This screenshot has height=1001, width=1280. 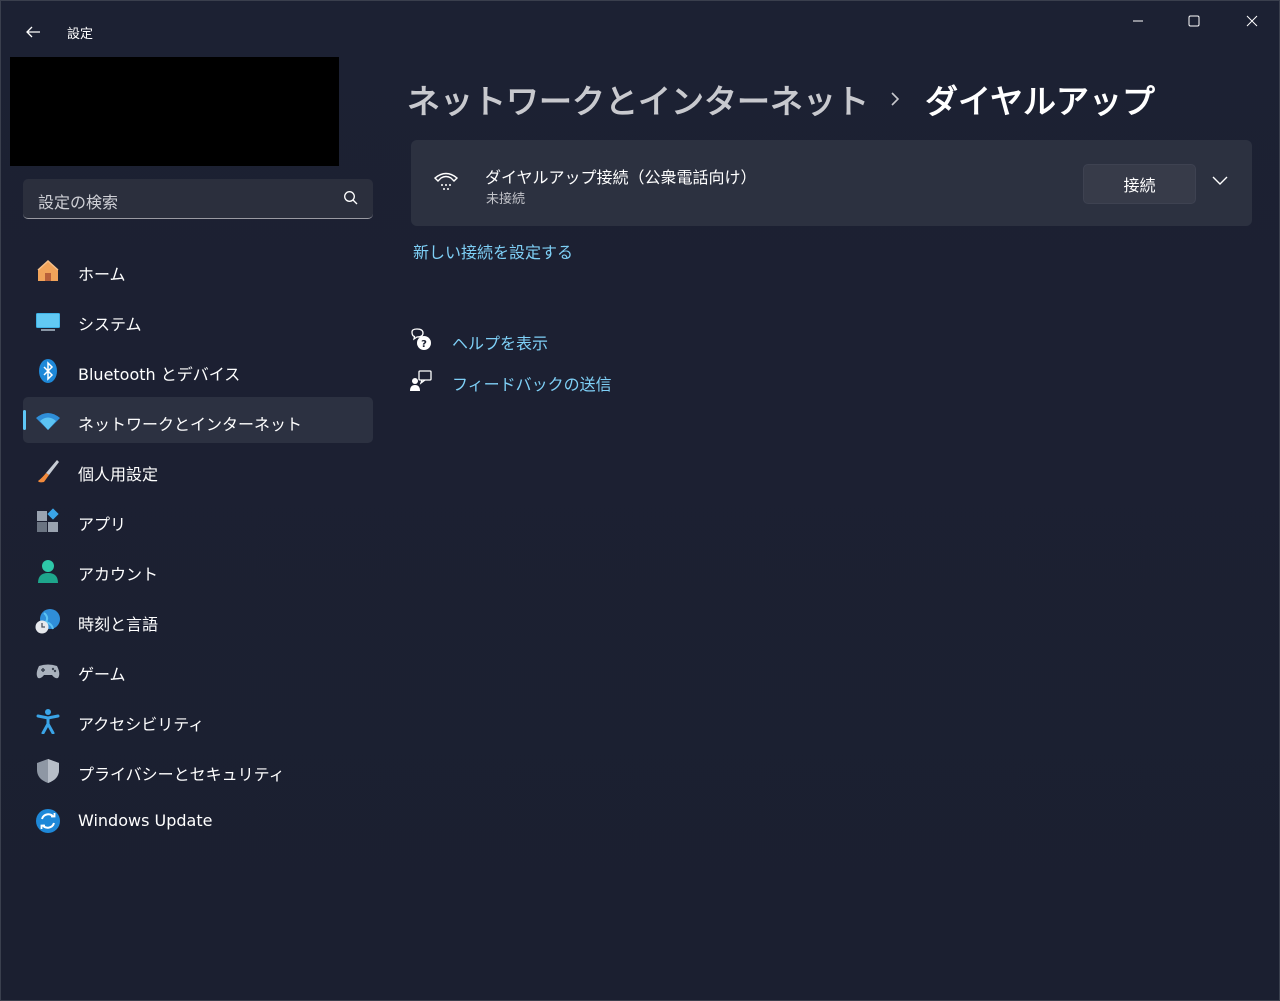 What do you see at coordinates (145, 820) in the screenshot?
I see `sidebar-item-label: Windows Update` at bounding box center [145, 820].